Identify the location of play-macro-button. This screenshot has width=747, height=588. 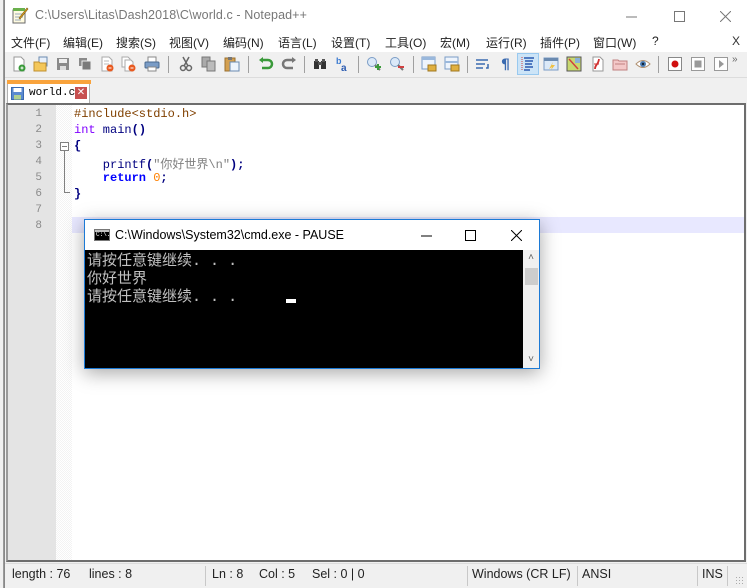
(721, 64).